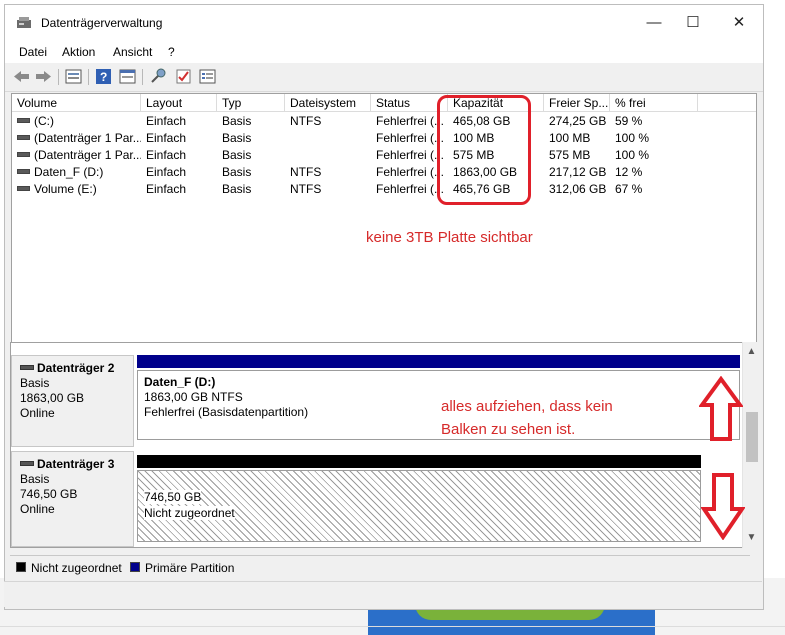 This screenshot has width=785, height=635. Describe the element at coordinates (173, 497) in the screenshot. I see `unallocated-size: 746,50 GB` at that location.